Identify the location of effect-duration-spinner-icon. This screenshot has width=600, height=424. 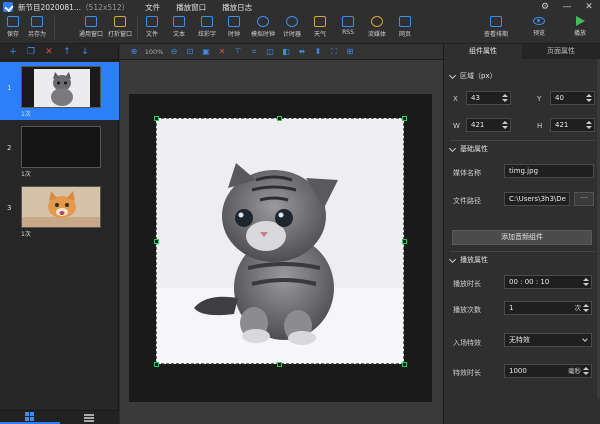
(586, 371).